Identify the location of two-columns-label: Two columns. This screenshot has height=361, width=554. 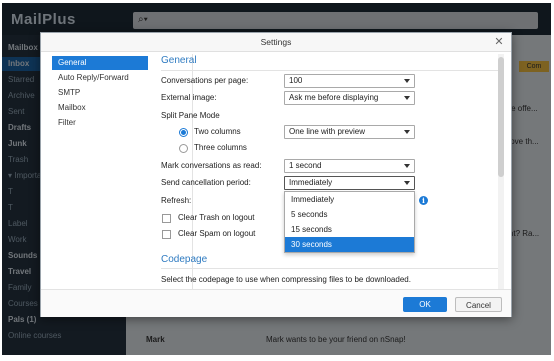
(217, 131).